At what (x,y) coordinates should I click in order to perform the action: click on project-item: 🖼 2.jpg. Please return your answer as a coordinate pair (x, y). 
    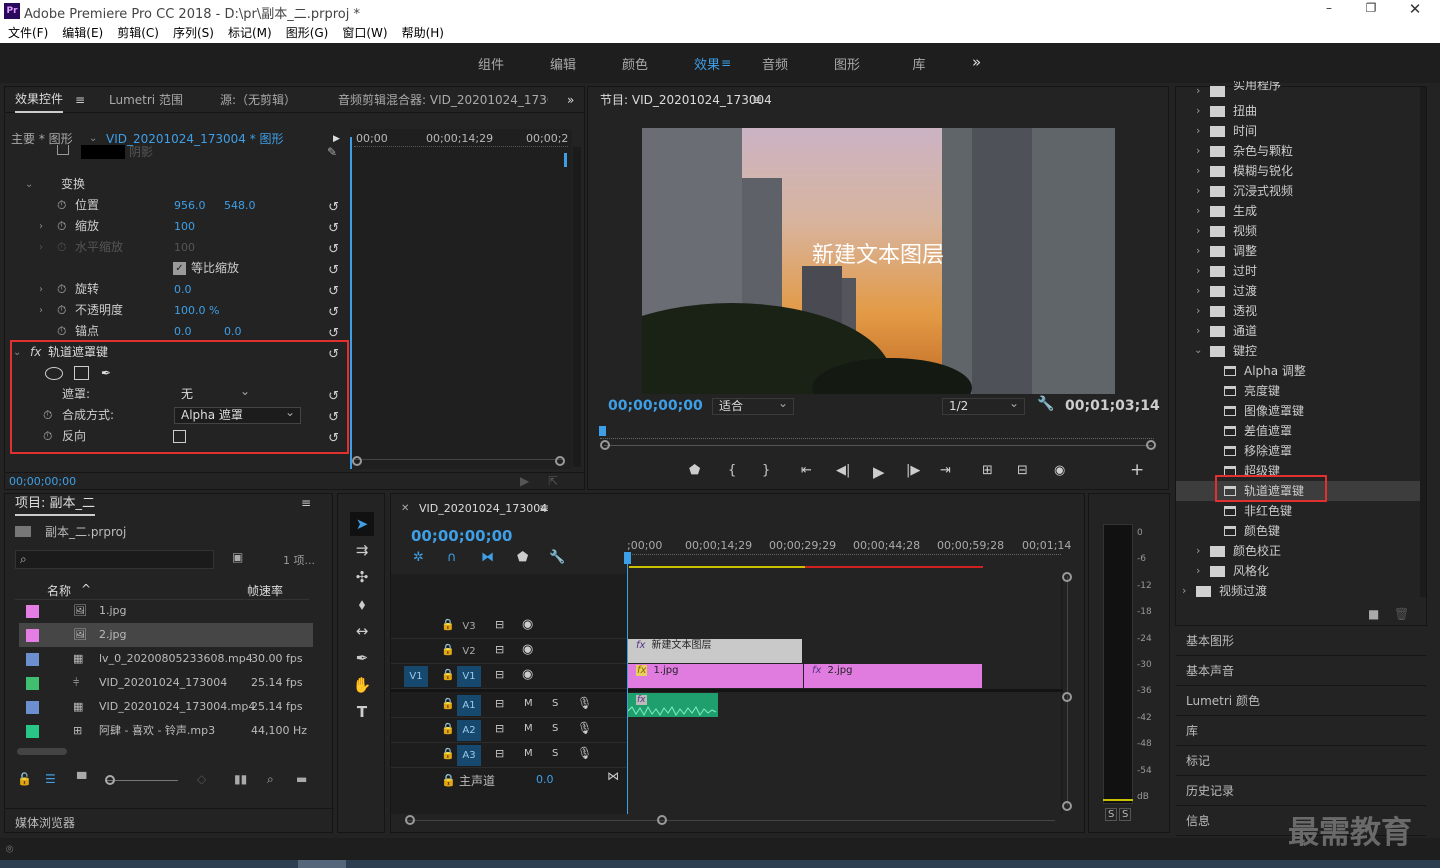
    Looking at the image, I should click on (166, 635).